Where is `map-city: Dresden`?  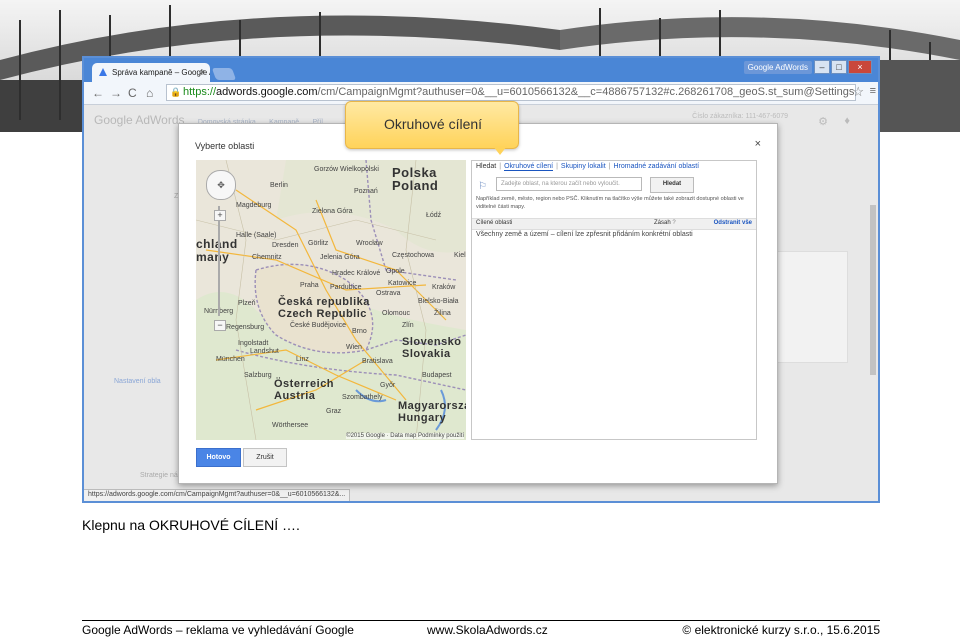 map-city: Dresden is located at coordinates (285, 245).